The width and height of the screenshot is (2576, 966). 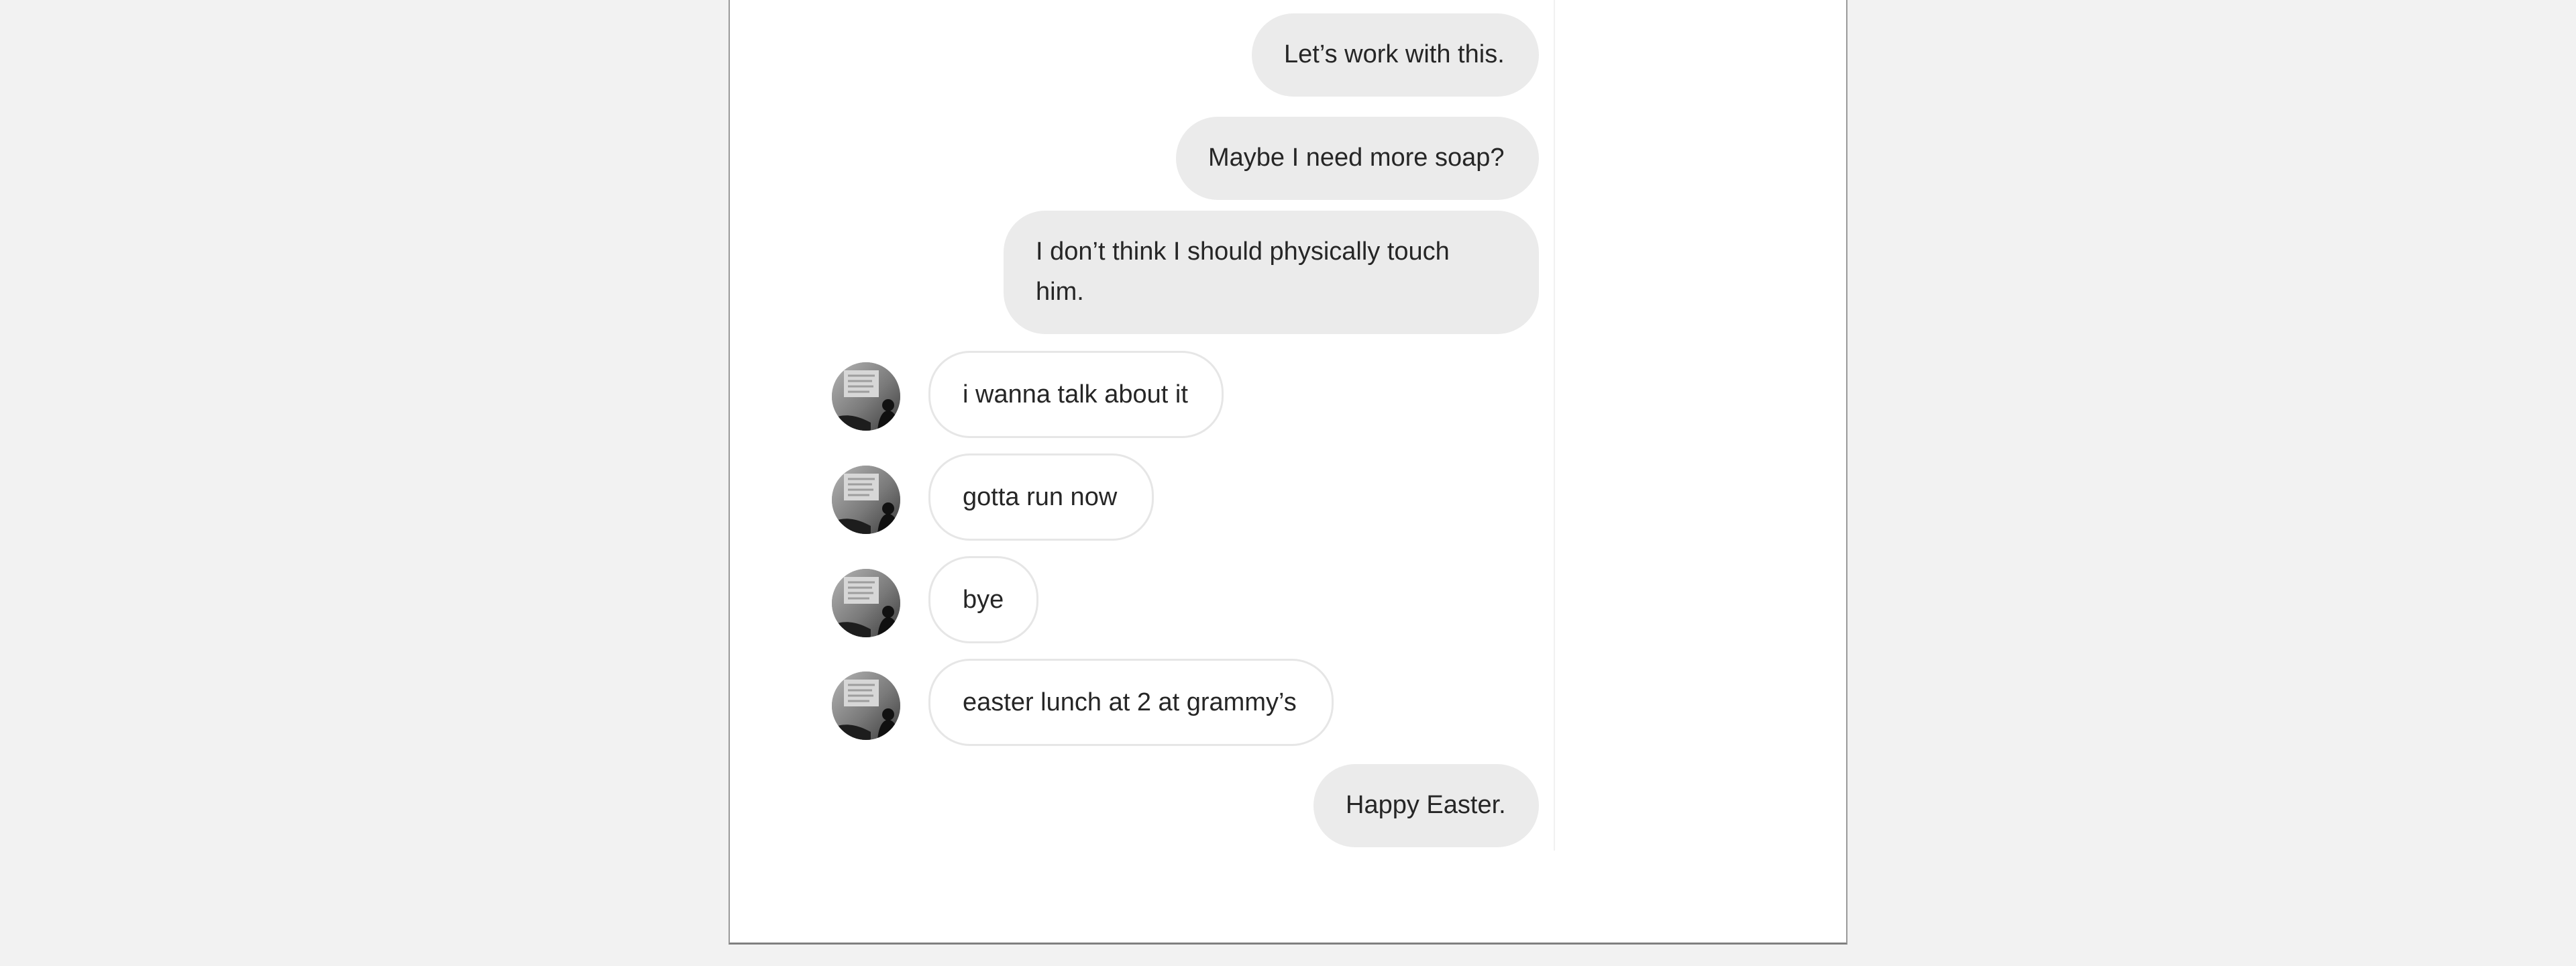 What do you see at coordinates (1554, 425) in the screenshot?
I see `chat-column-divider` at bounding box center [1554, 425].